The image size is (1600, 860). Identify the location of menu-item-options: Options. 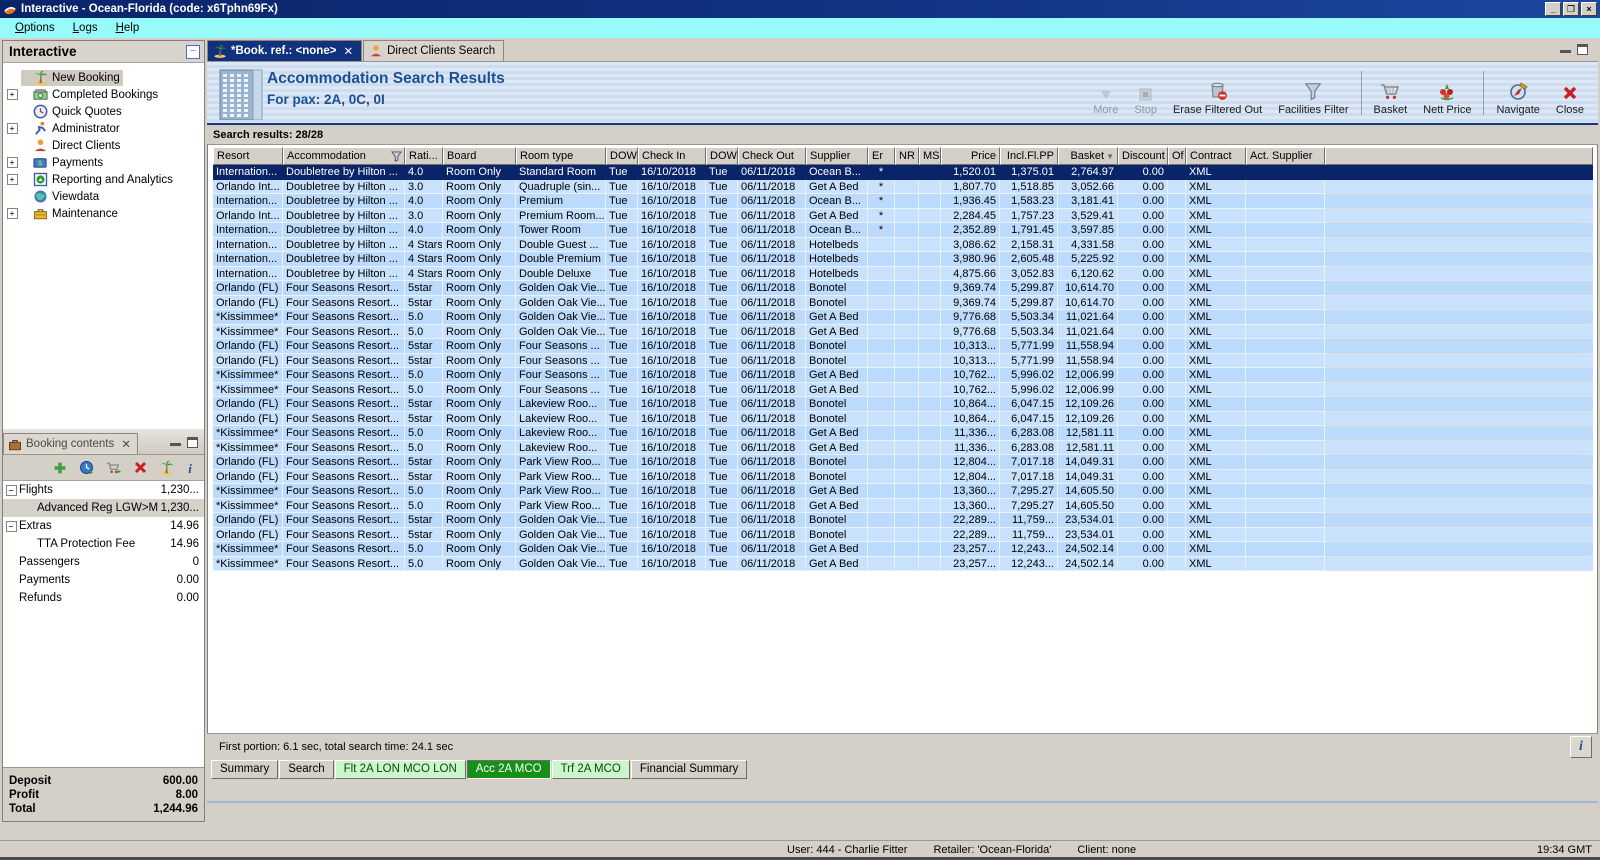
(35, 28).